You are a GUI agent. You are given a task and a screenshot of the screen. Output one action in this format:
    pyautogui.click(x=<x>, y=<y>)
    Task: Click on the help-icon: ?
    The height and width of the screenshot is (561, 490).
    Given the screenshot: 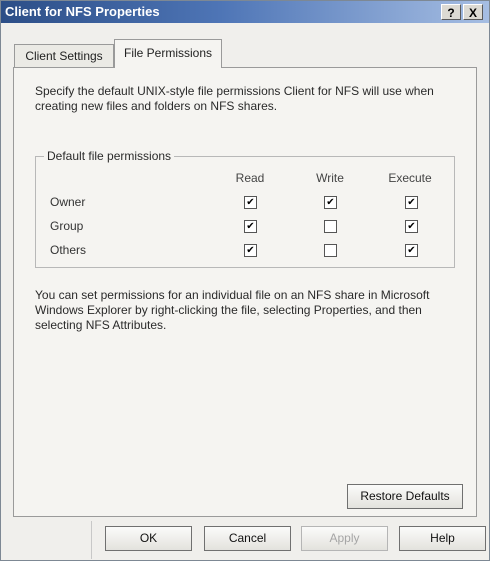 What is the action you would take?
    pyautogui.click(x=451, y=12)
    